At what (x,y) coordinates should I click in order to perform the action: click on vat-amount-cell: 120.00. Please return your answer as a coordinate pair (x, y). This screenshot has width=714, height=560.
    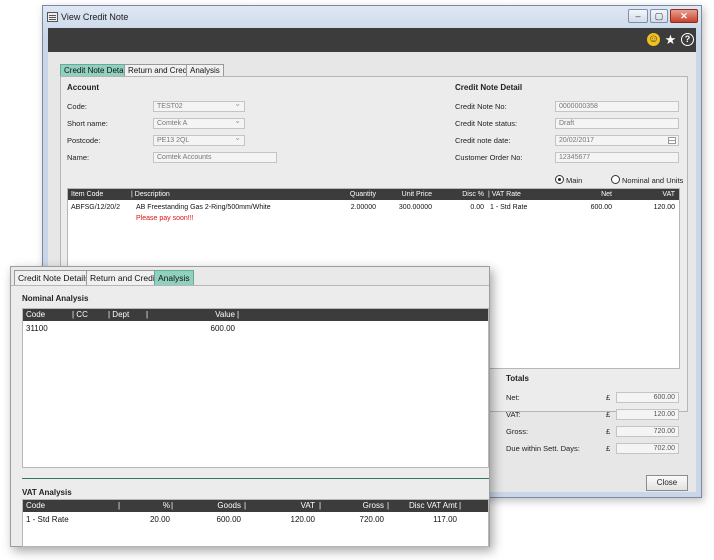
    Looking at the image, I should click on (302, 519).